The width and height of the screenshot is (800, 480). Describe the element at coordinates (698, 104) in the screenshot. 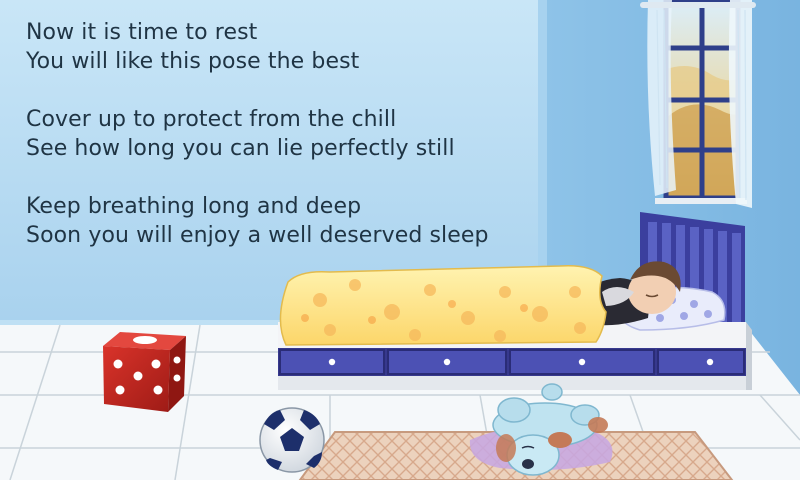

I see `bedroom-window` at that location.